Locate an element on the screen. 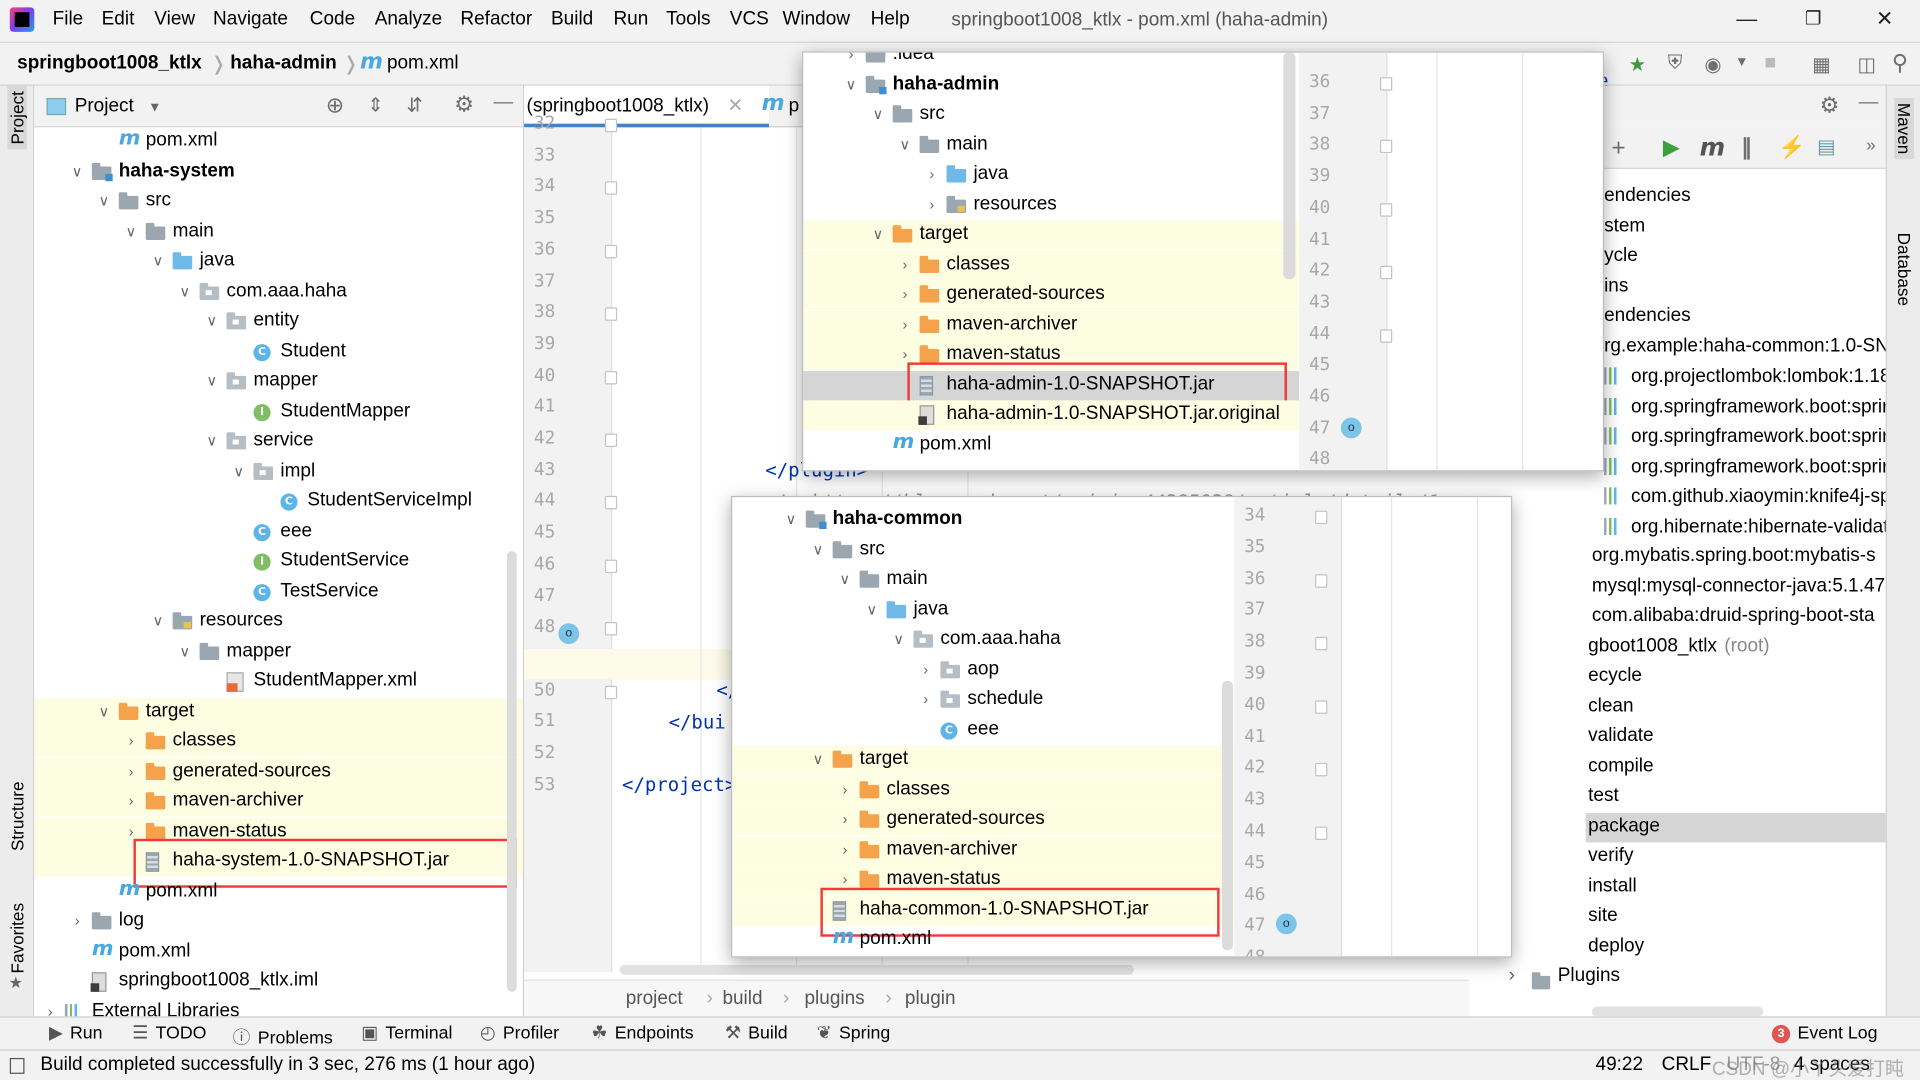 The image size is (1920, 1080). code-breadcrumb-item: plugins is located at coordinates (834, 999).